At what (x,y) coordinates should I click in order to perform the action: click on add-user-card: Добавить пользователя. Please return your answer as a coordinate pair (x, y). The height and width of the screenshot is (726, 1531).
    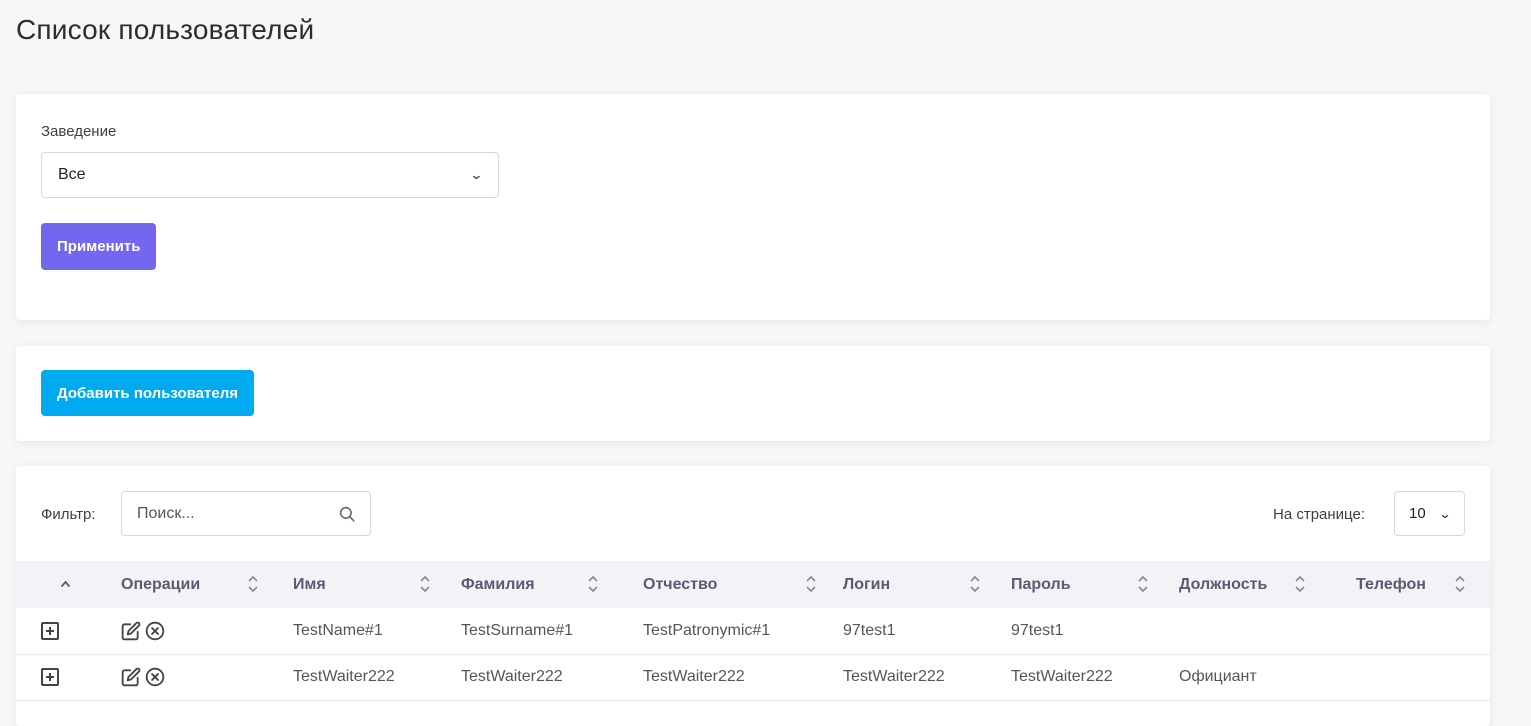
    Looking at the image, I should click on (753, 393).